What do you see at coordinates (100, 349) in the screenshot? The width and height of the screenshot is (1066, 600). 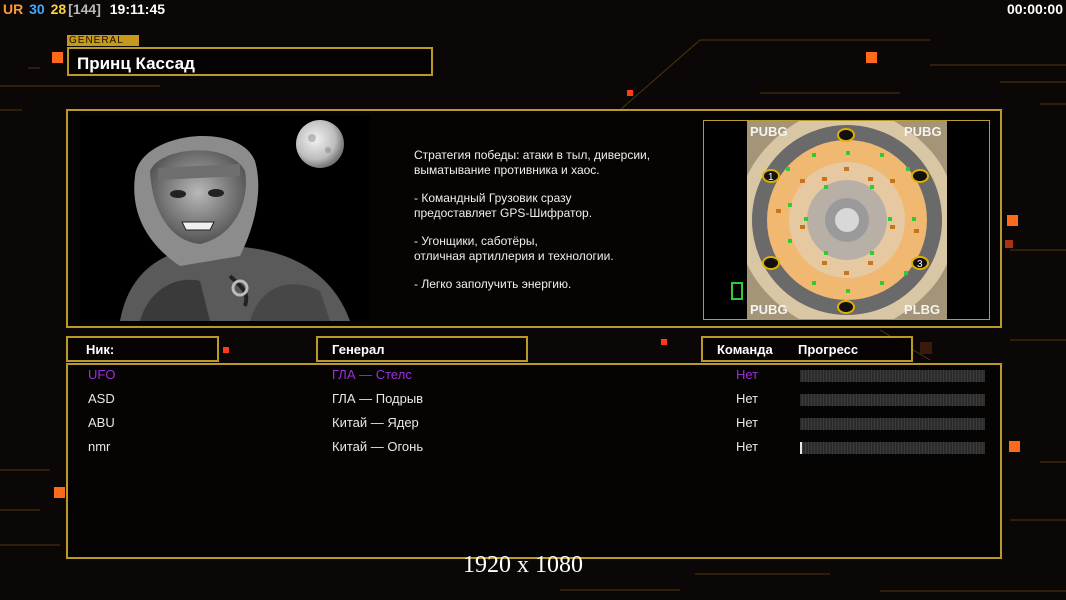 I see `column-header-nick-label: Ник:` at bounding box center [100, 349].